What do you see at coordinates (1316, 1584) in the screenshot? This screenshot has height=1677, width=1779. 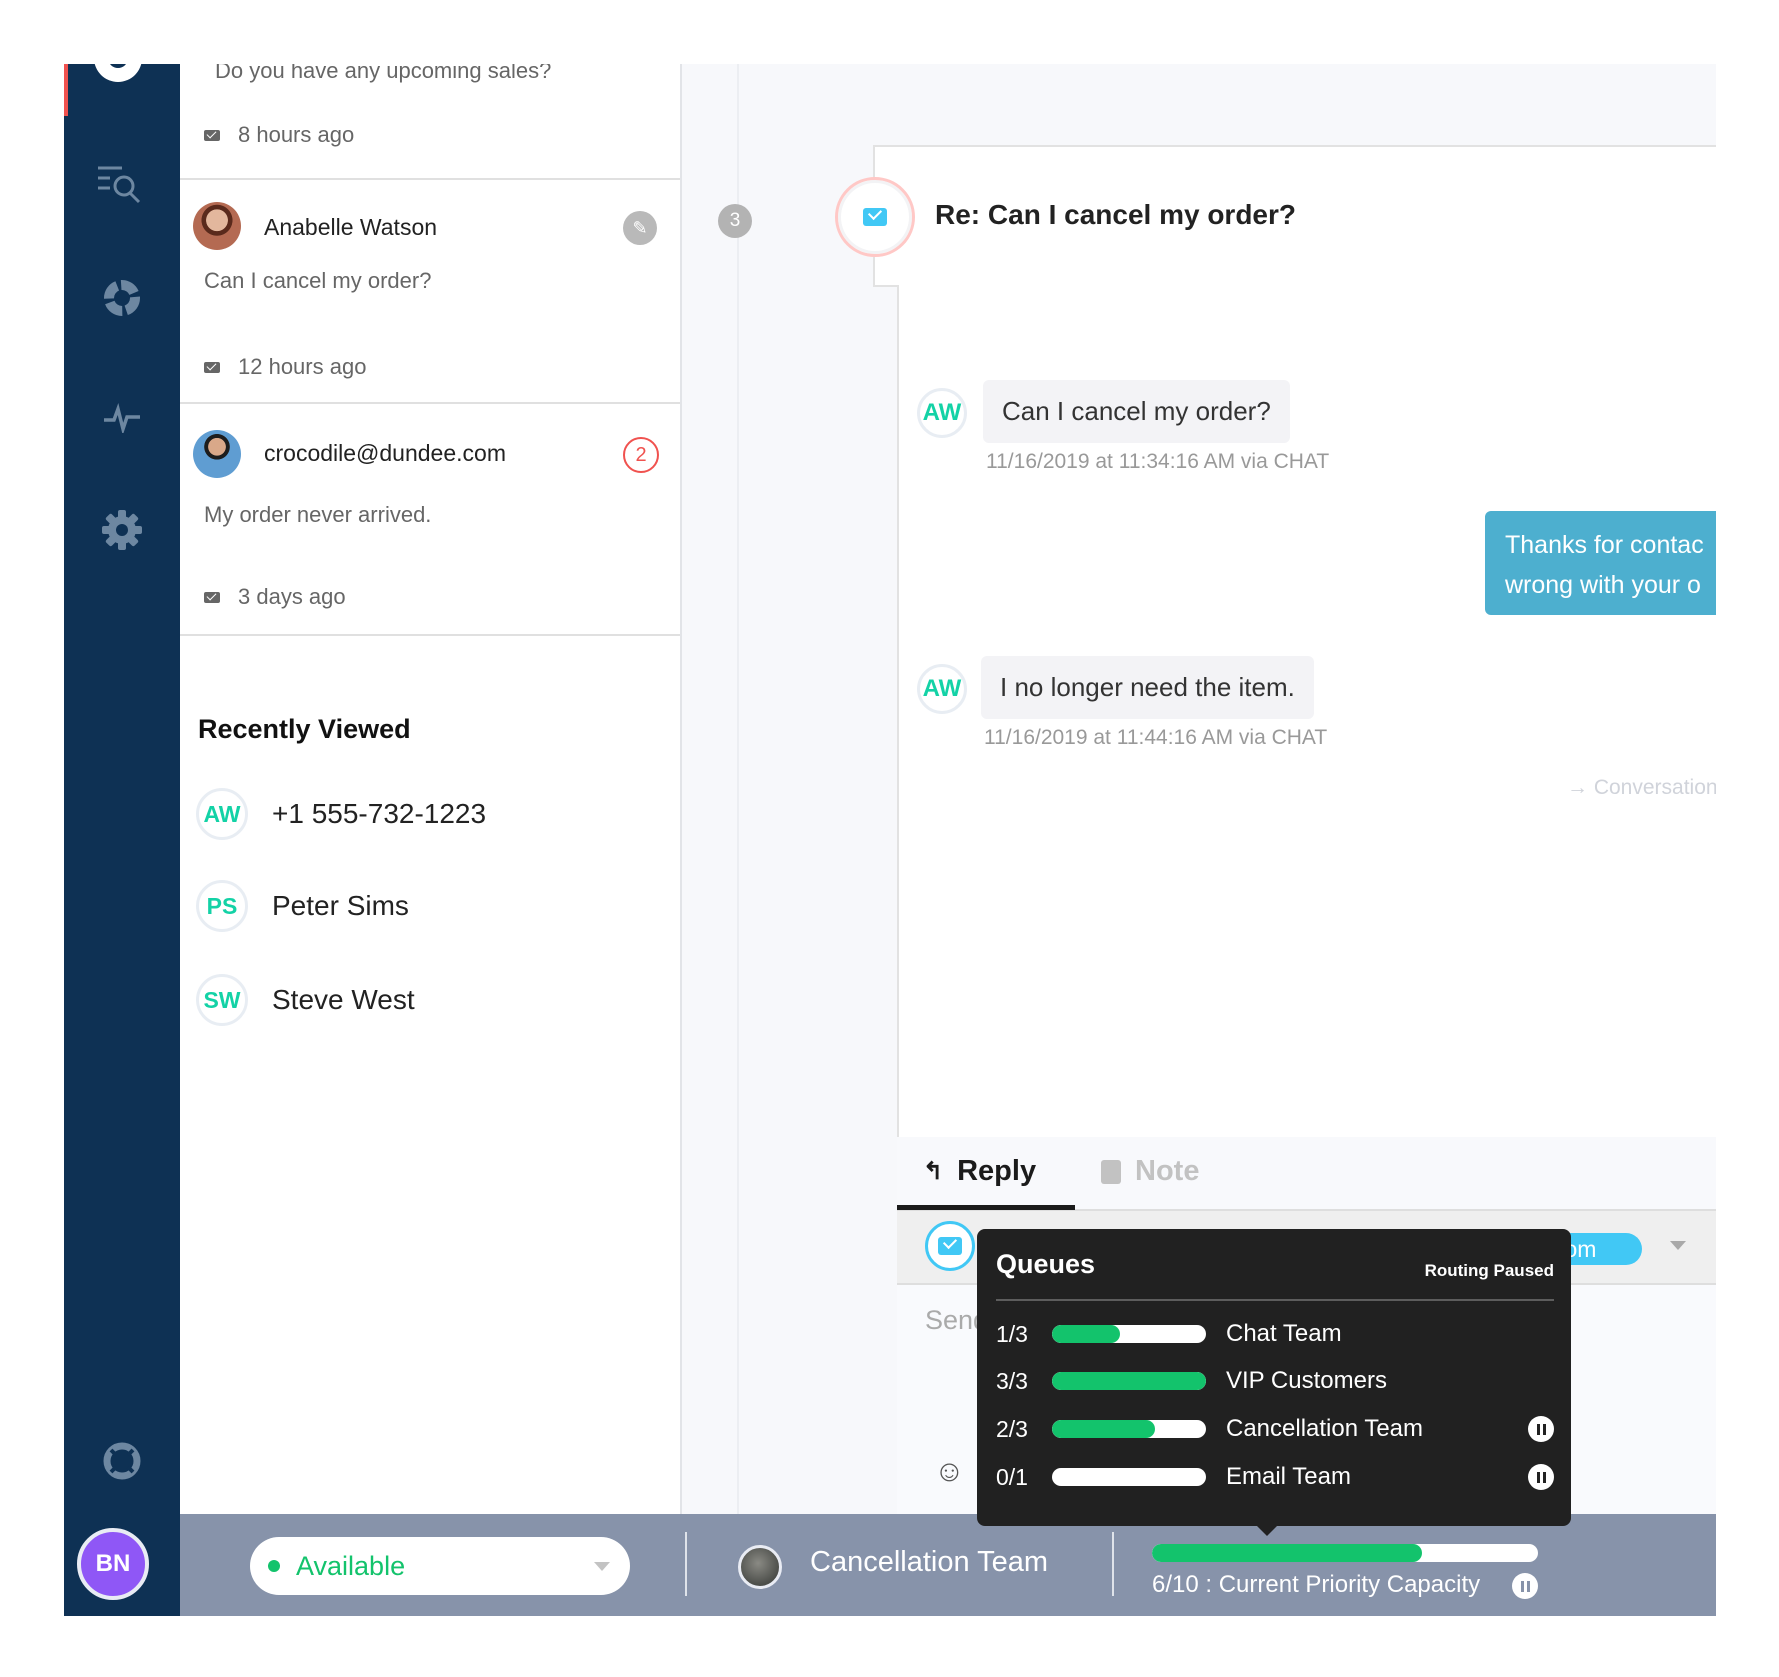 I see `capacity-label: 6/10 : Current Priority Capacity` at bounding box center [1316, 1584].